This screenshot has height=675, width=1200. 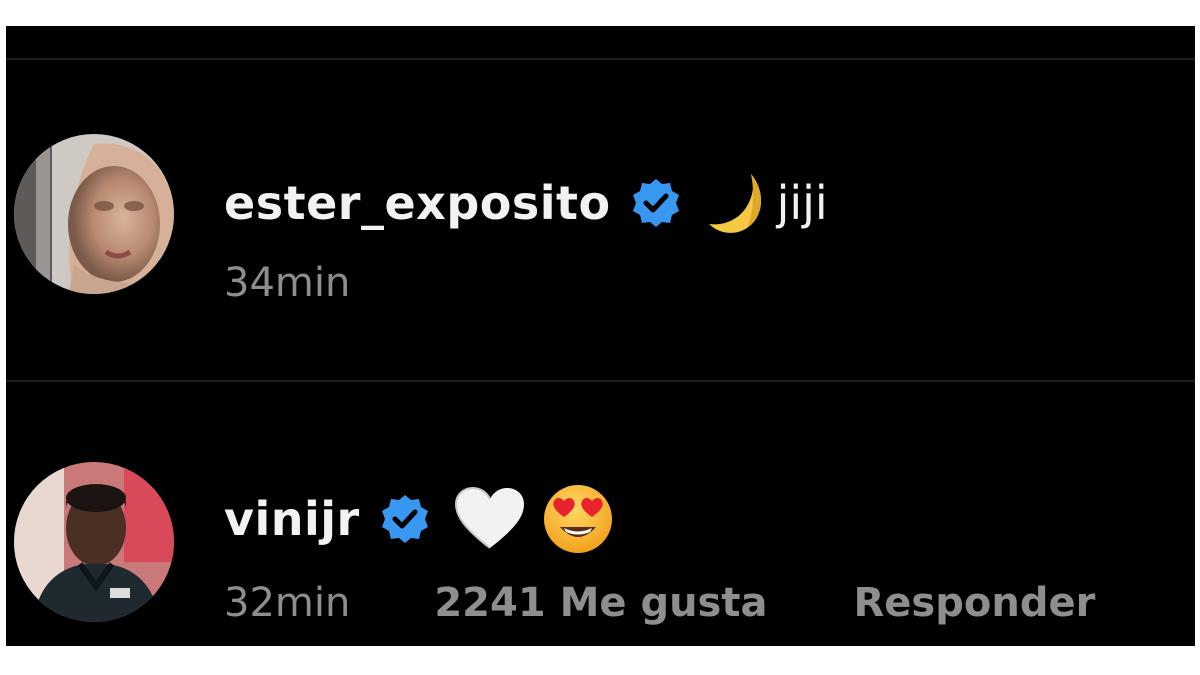 I want to click on comment-meta: 32min 2241 Me gusta Responder, so click(x=659, y=603).